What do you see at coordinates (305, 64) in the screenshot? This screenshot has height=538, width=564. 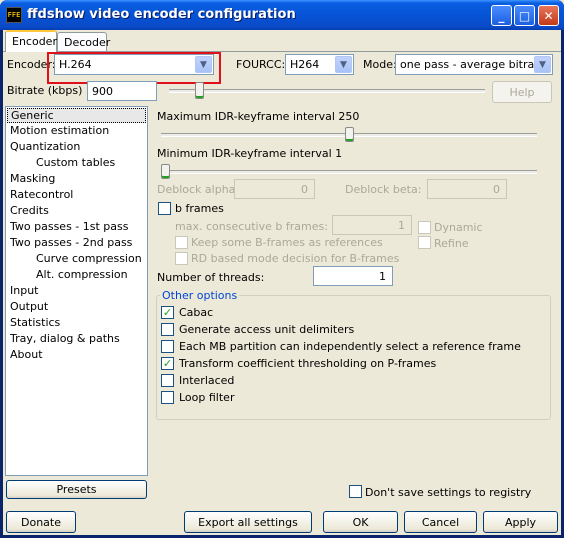 I see `fourcc-select-value: H264` at bounding box center [305, 64].